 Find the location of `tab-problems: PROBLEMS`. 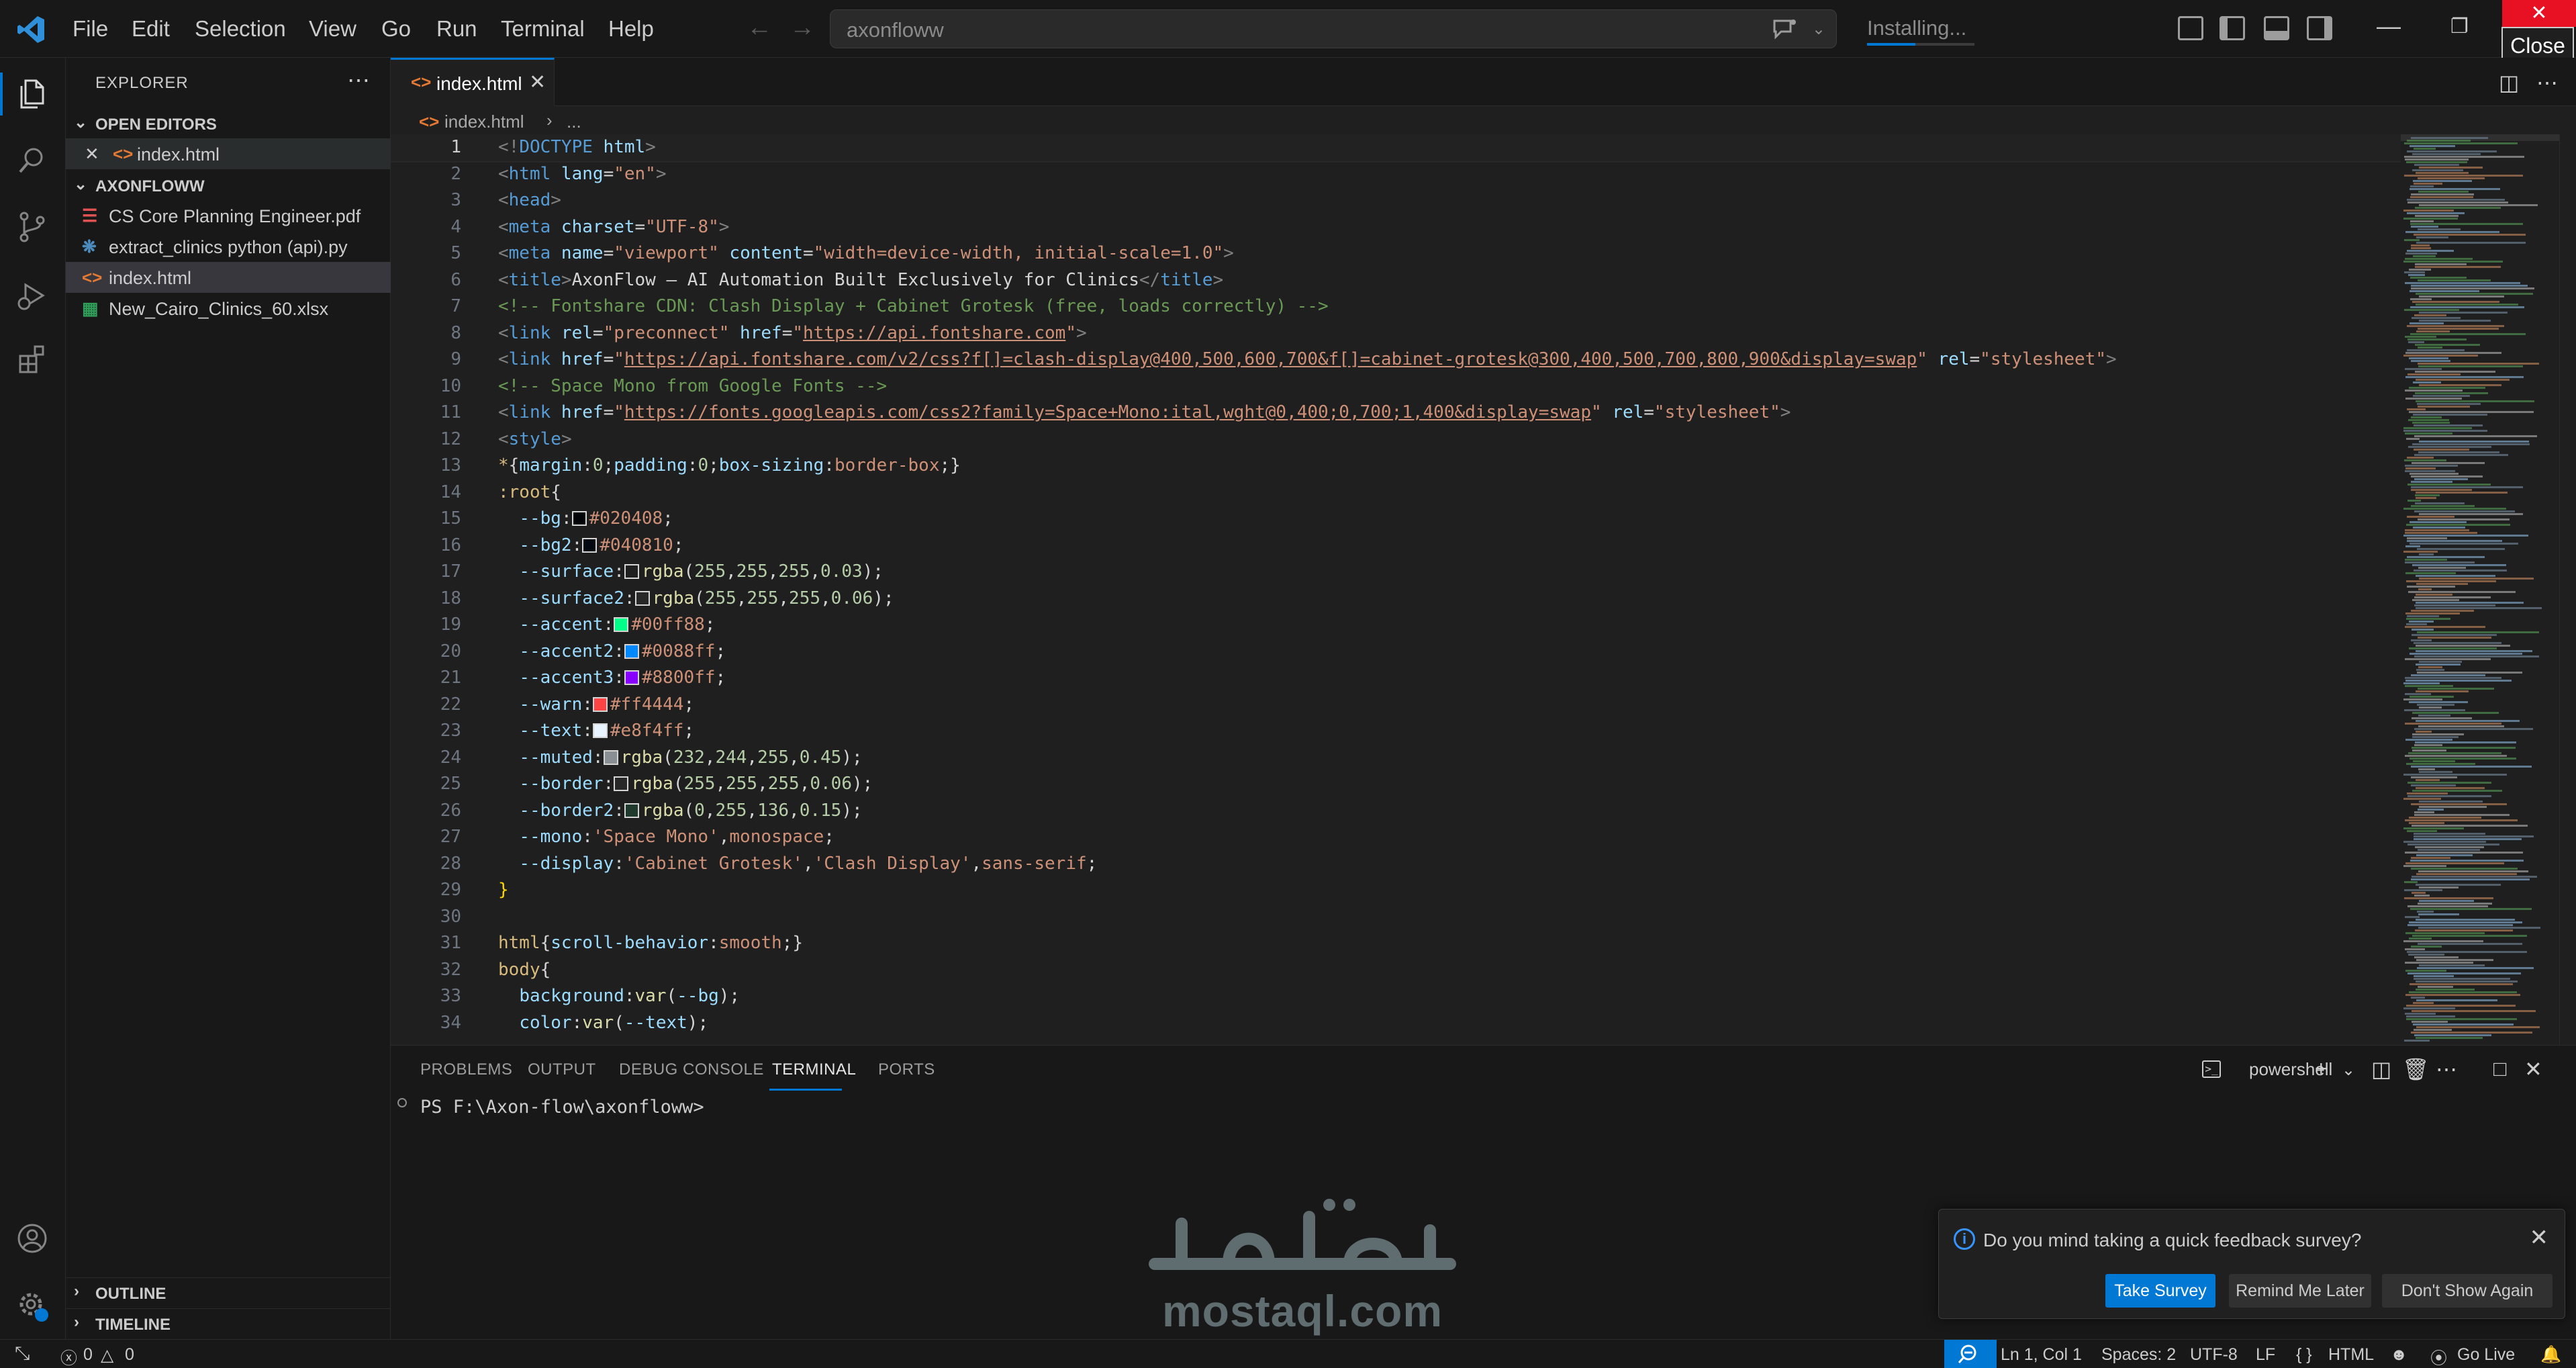

tab-problems: PROBLEMS is located at coordinates (466, 1069).